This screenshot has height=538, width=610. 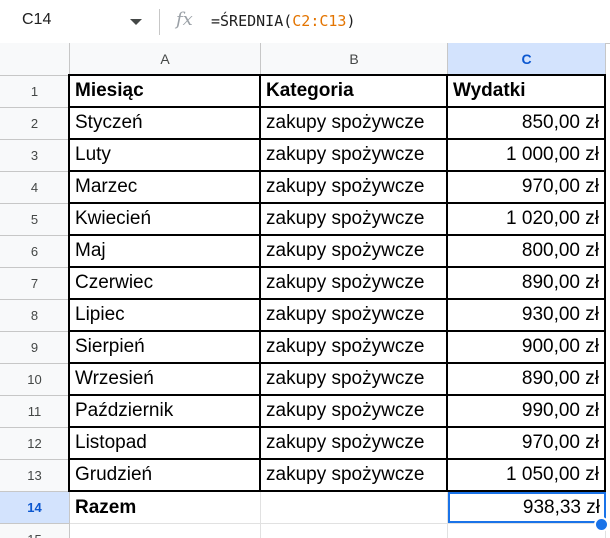 I want to click on cell-a15, so click(x=165, y=531).